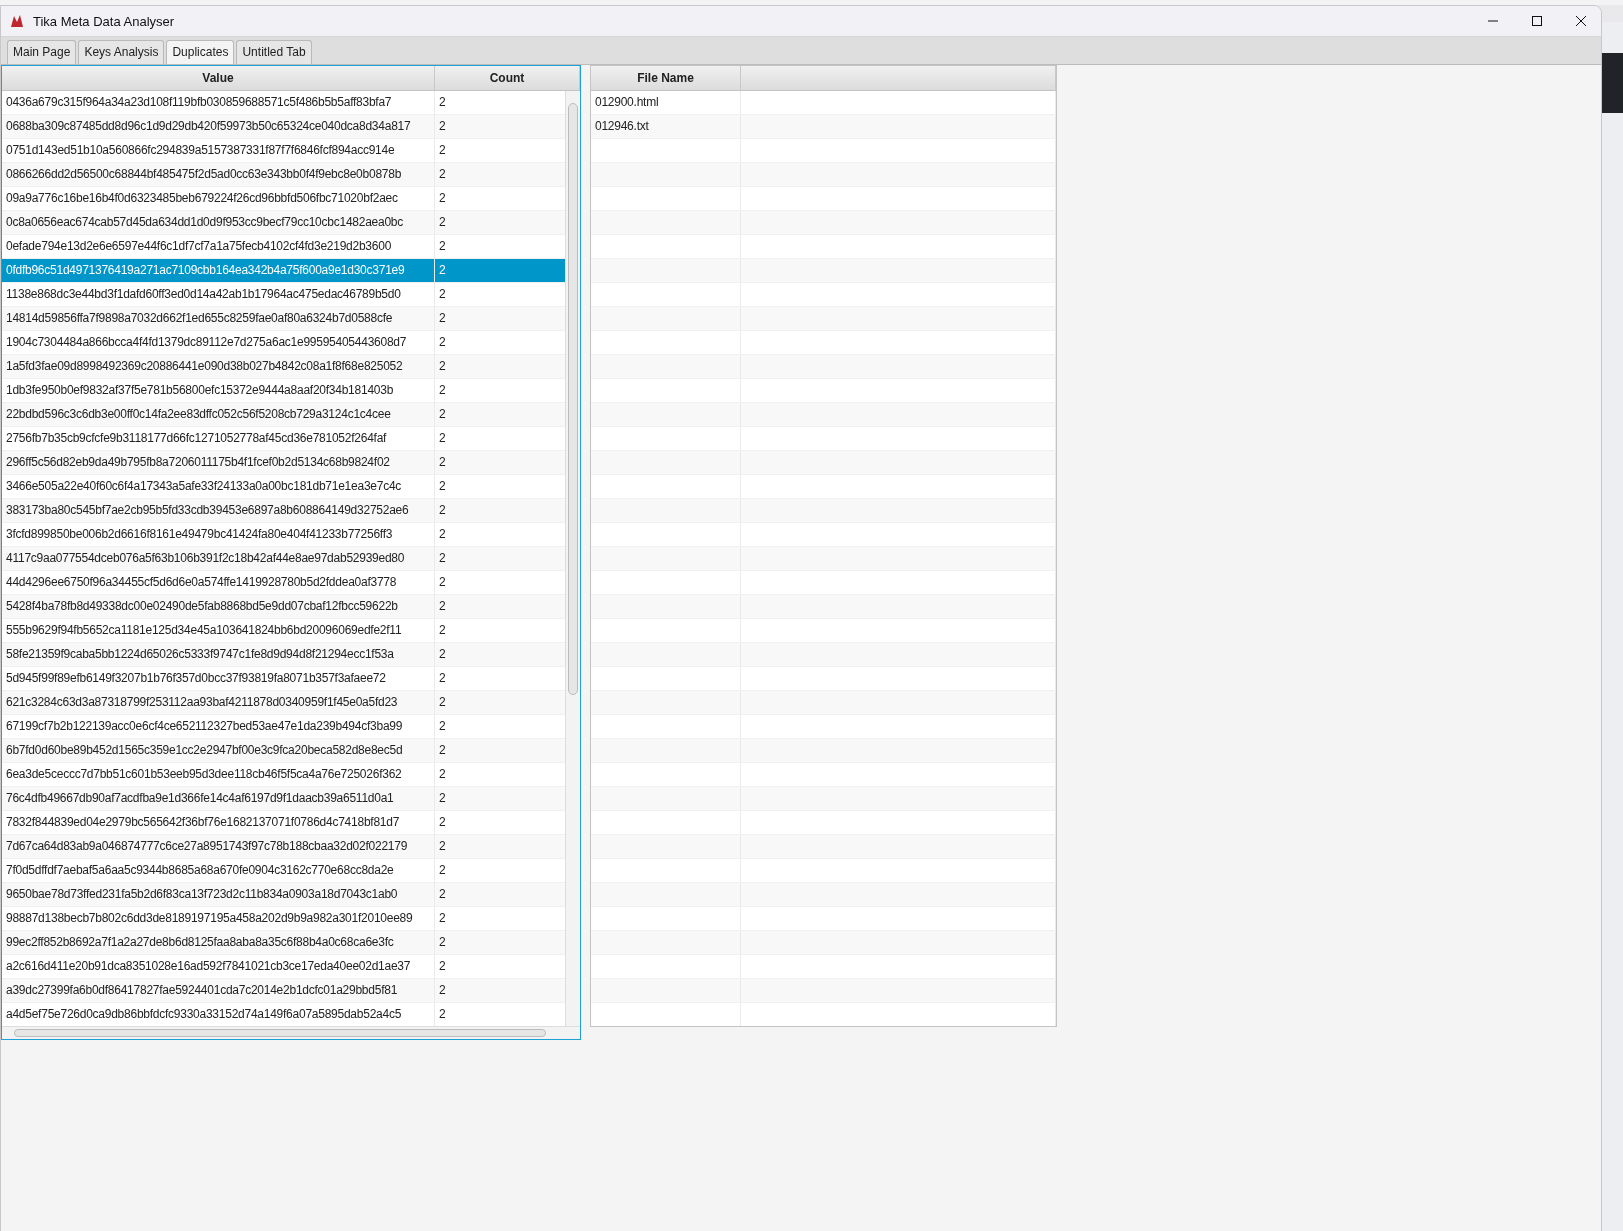 This screenshot has width=1623, height=1231. Describe the element at coordinates (218, 246) in the screenshot. I see `table-cell: 0efade794e13d2e6e6597e44f6c1df7cf7a1a75fecb4102cf4fd3e219d2b3600` at that location.